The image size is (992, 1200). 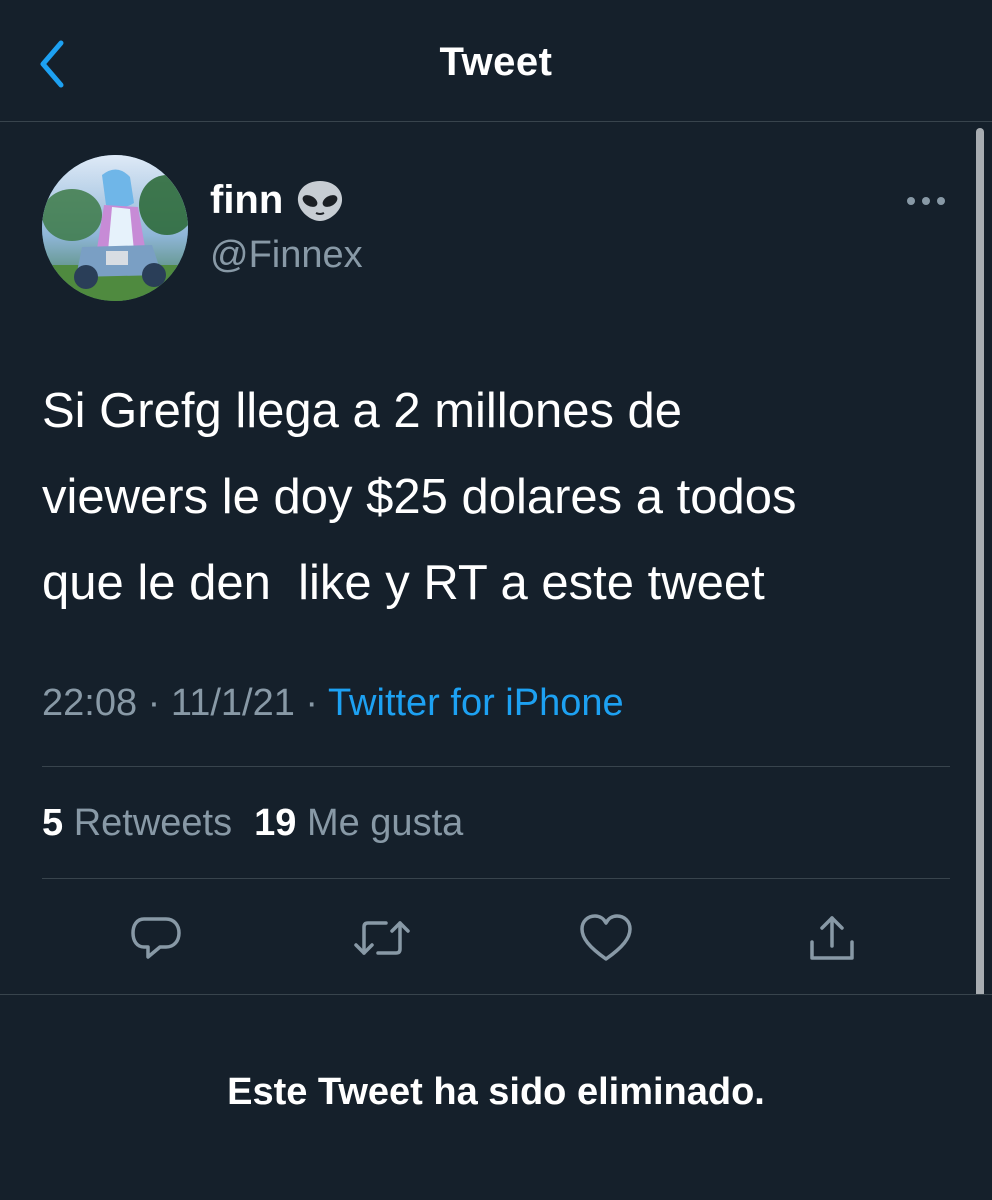 I want to click on retweets-label: Retweets, so click(x=153, y=823).